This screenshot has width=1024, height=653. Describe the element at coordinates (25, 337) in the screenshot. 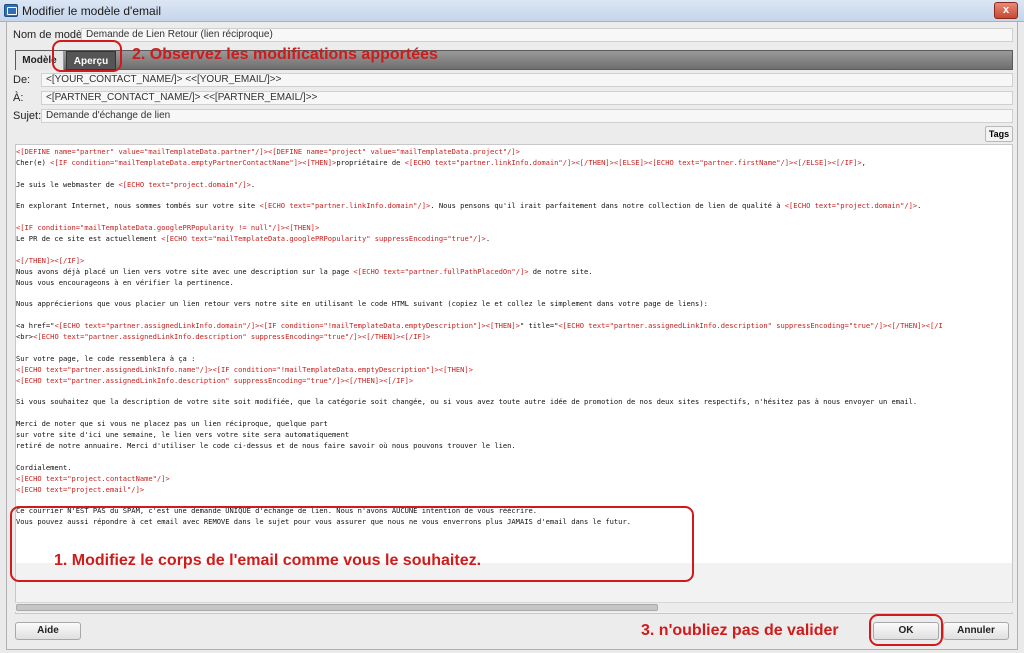

I see `body-text: <br>` at that location.